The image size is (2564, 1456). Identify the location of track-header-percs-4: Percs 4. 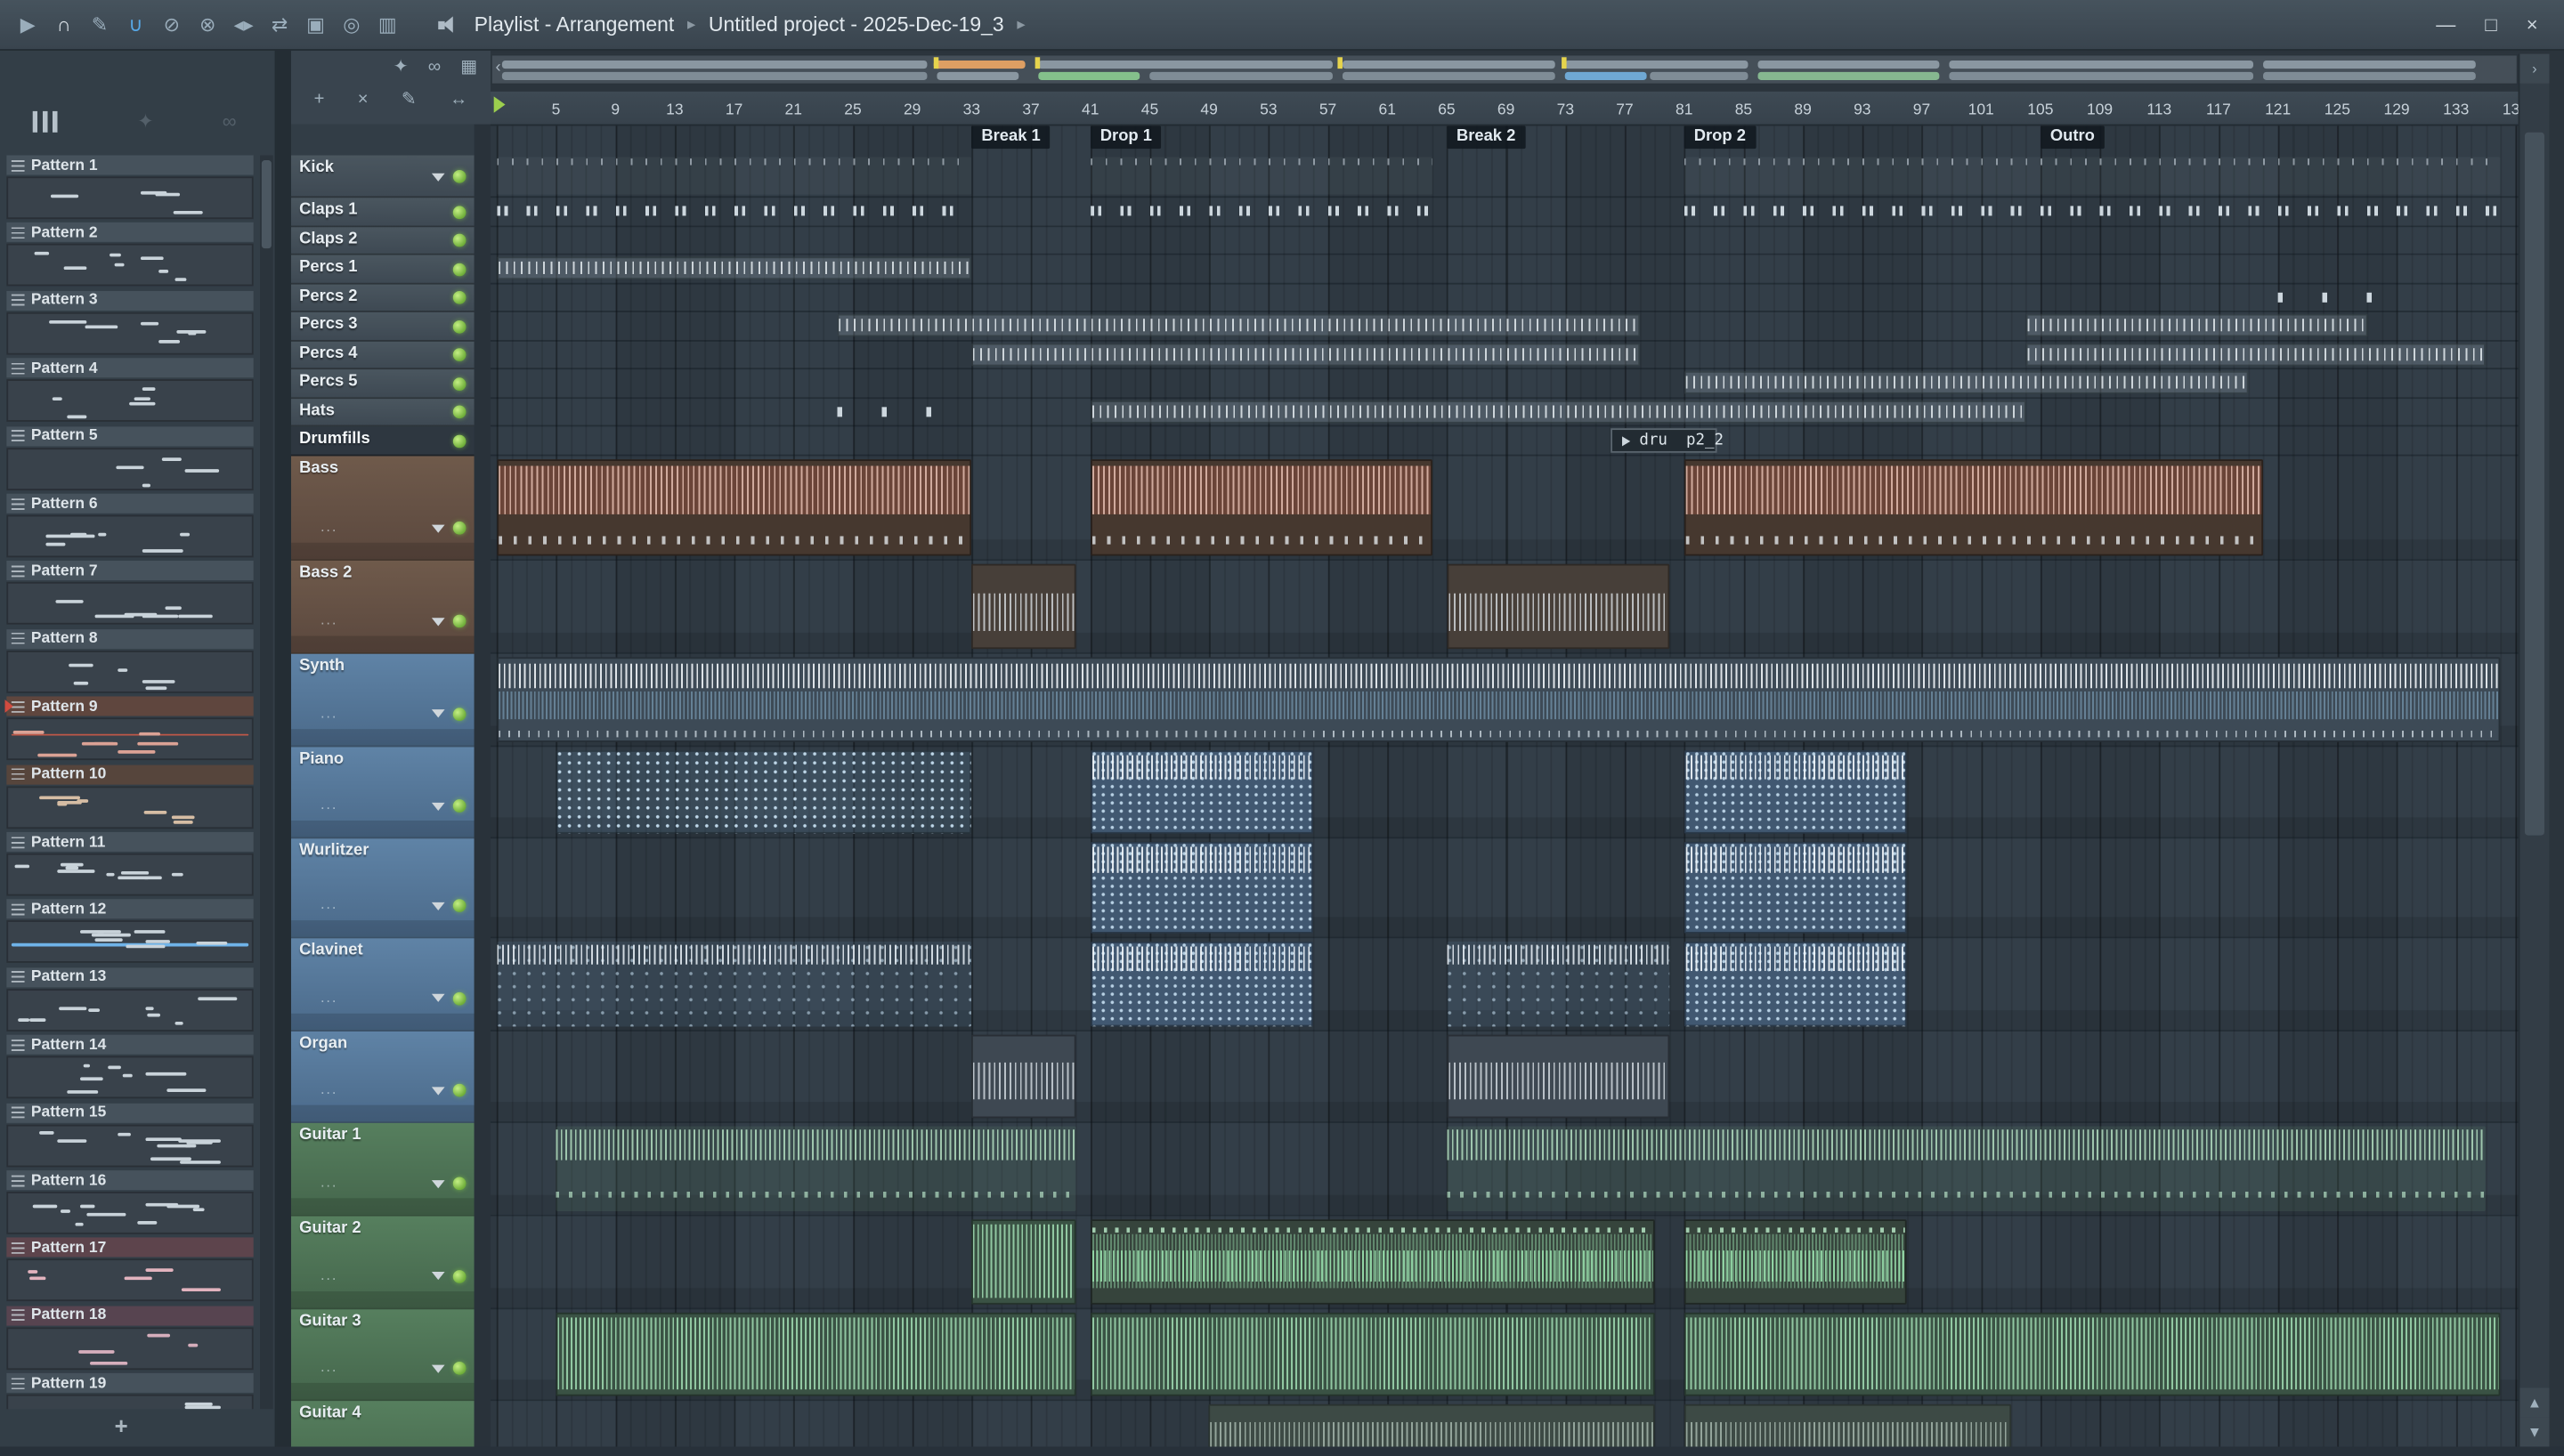
(382, 355).